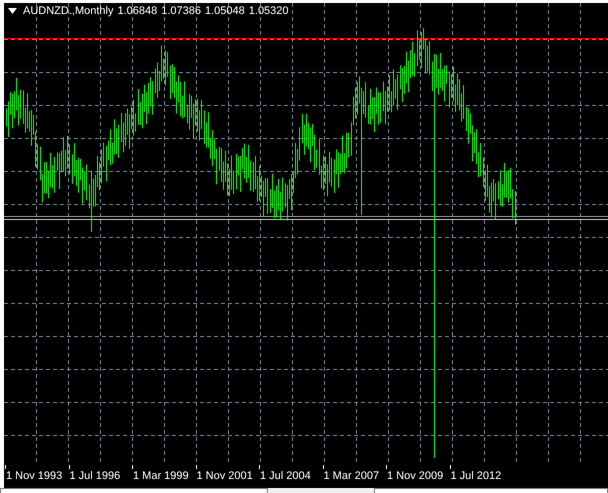 The width and height of the screenshot is (608, 493). Describe the element at coordinates (268, 11) in the screenshot. I see `price-value: 1.05320` at that location.